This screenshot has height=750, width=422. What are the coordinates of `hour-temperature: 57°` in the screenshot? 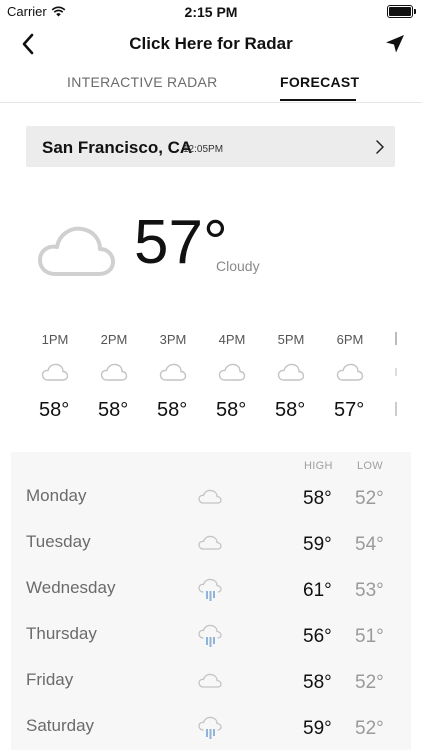 It's located at (349, 410).